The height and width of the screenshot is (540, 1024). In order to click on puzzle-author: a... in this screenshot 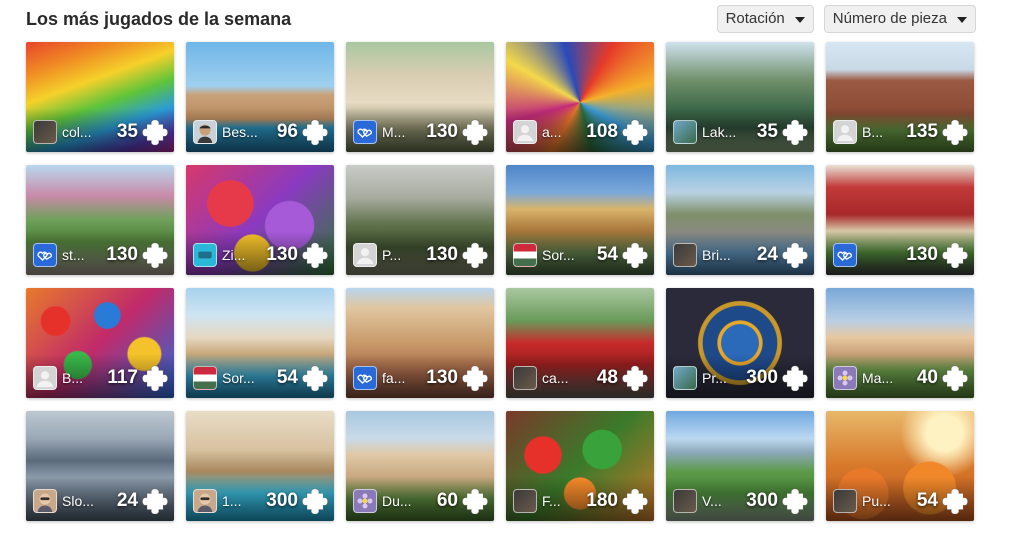, I will do `click(551, 132)`.